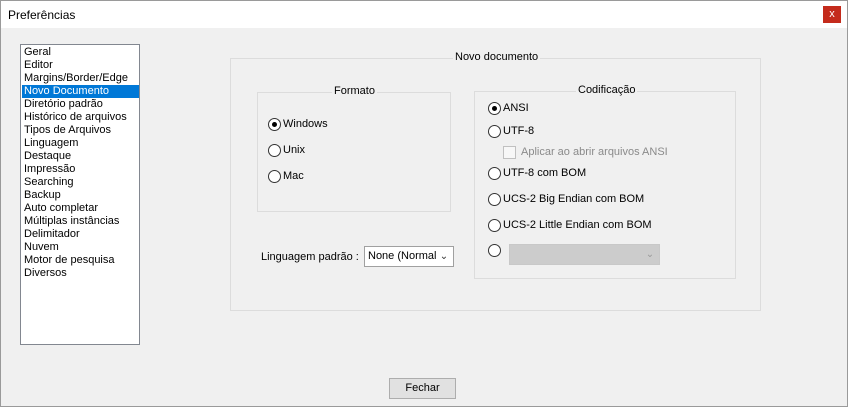  Describe the element at coordinates (80, 234) in the screenshot. I see `sidebar-item-delimitador: Delimitador` at that location.